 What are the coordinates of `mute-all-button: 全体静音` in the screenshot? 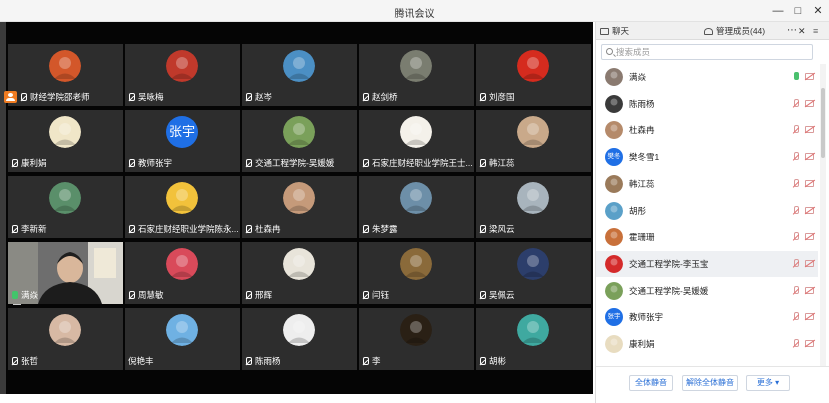 It's located at (651, 383).